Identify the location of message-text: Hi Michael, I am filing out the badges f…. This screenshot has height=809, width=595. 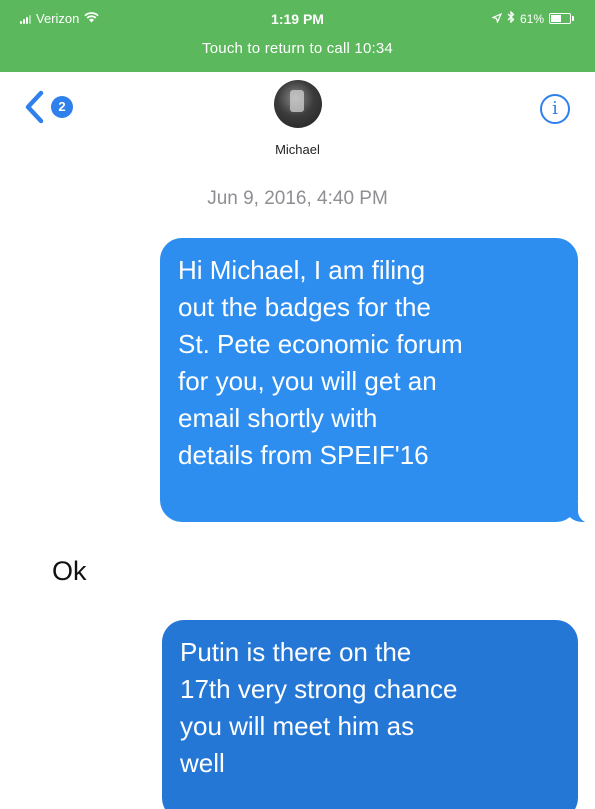
(320, 362).